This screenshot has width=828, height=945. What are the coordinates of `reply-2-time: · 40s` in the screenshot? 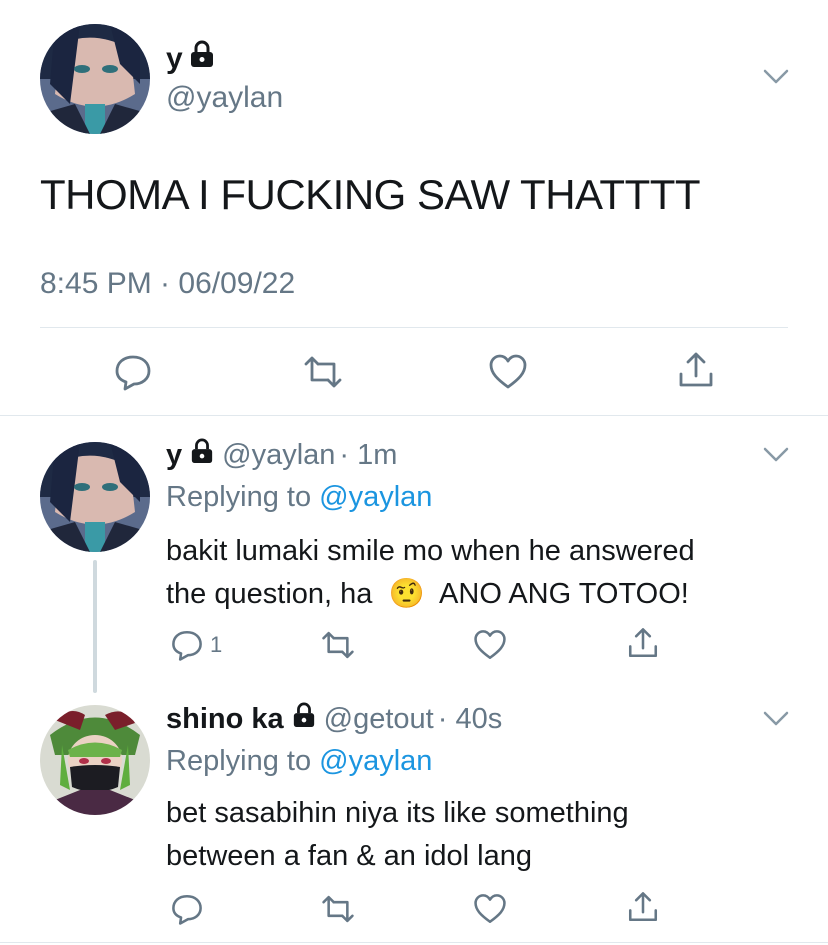 It's located at (470, 719).